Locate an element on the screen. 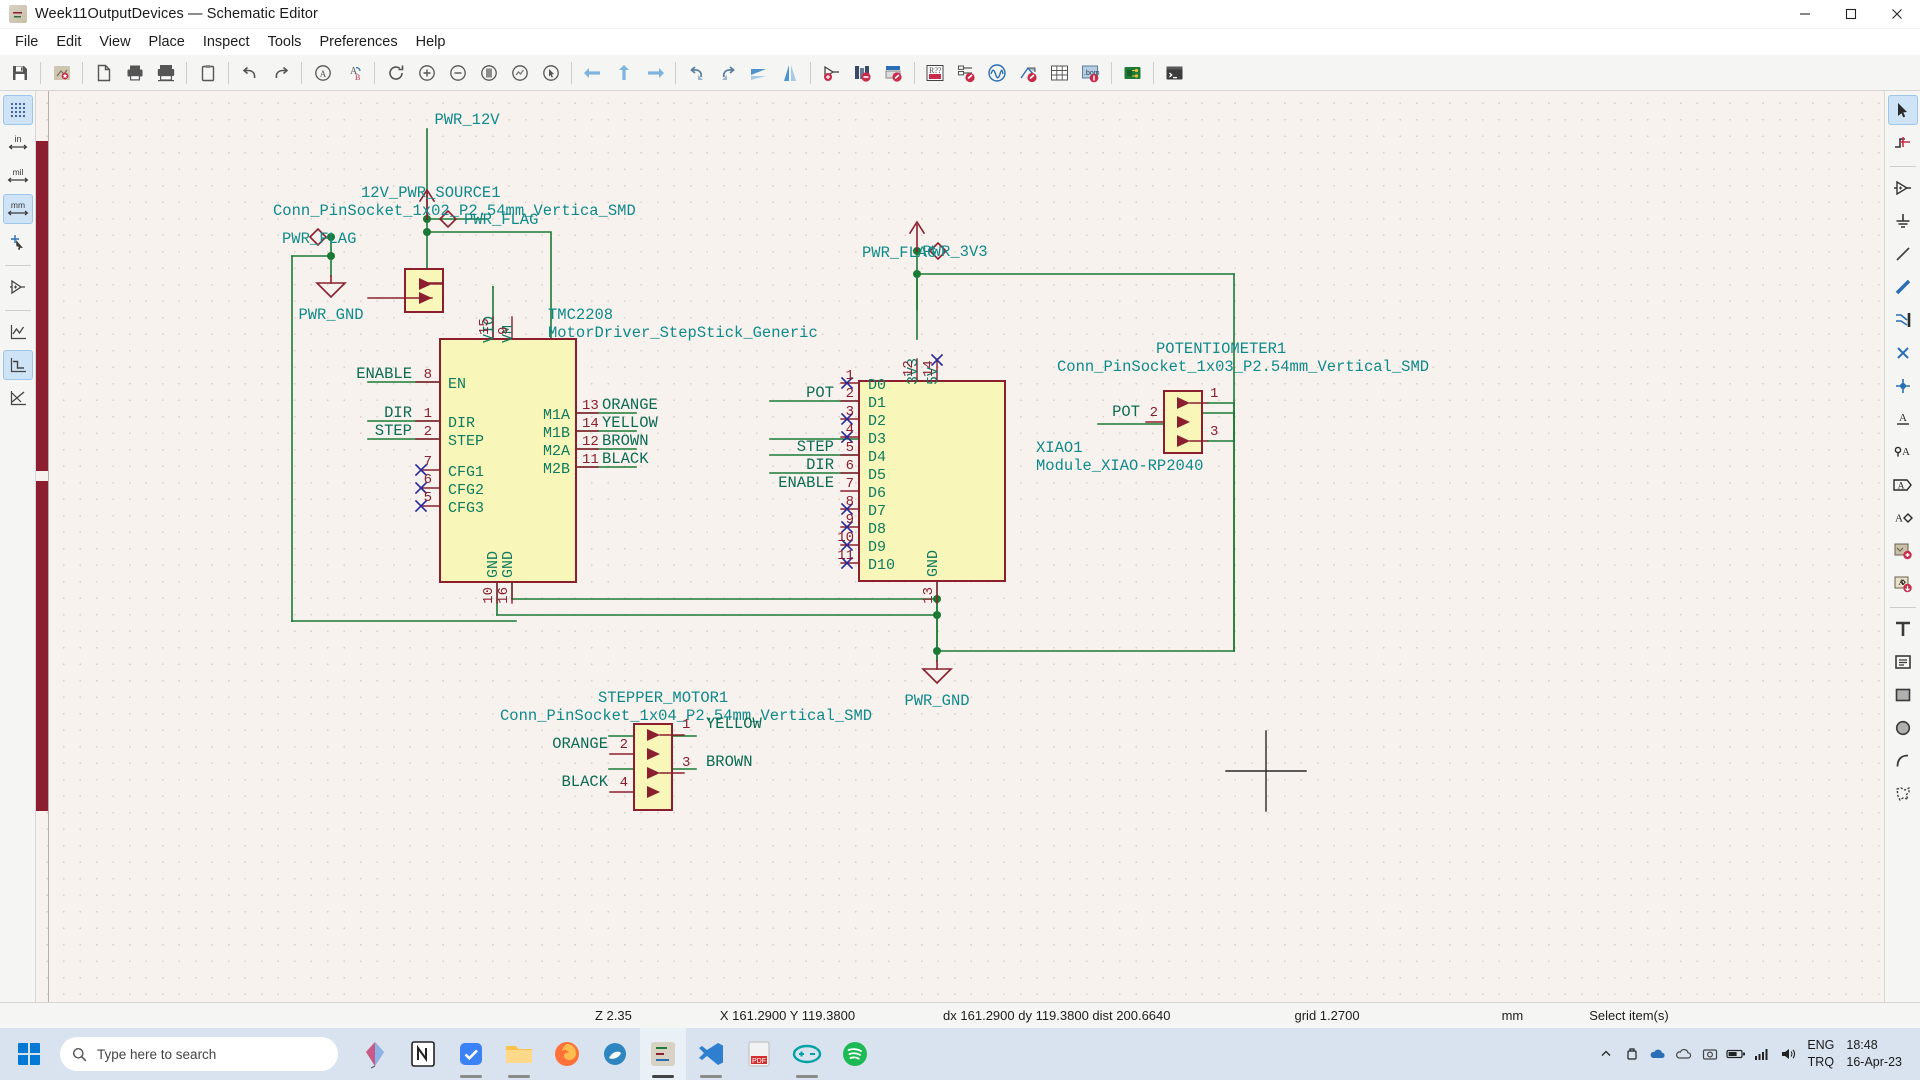 This screenshot has width=1920, height=1080. save-icon is located at coordinates (19, 73).